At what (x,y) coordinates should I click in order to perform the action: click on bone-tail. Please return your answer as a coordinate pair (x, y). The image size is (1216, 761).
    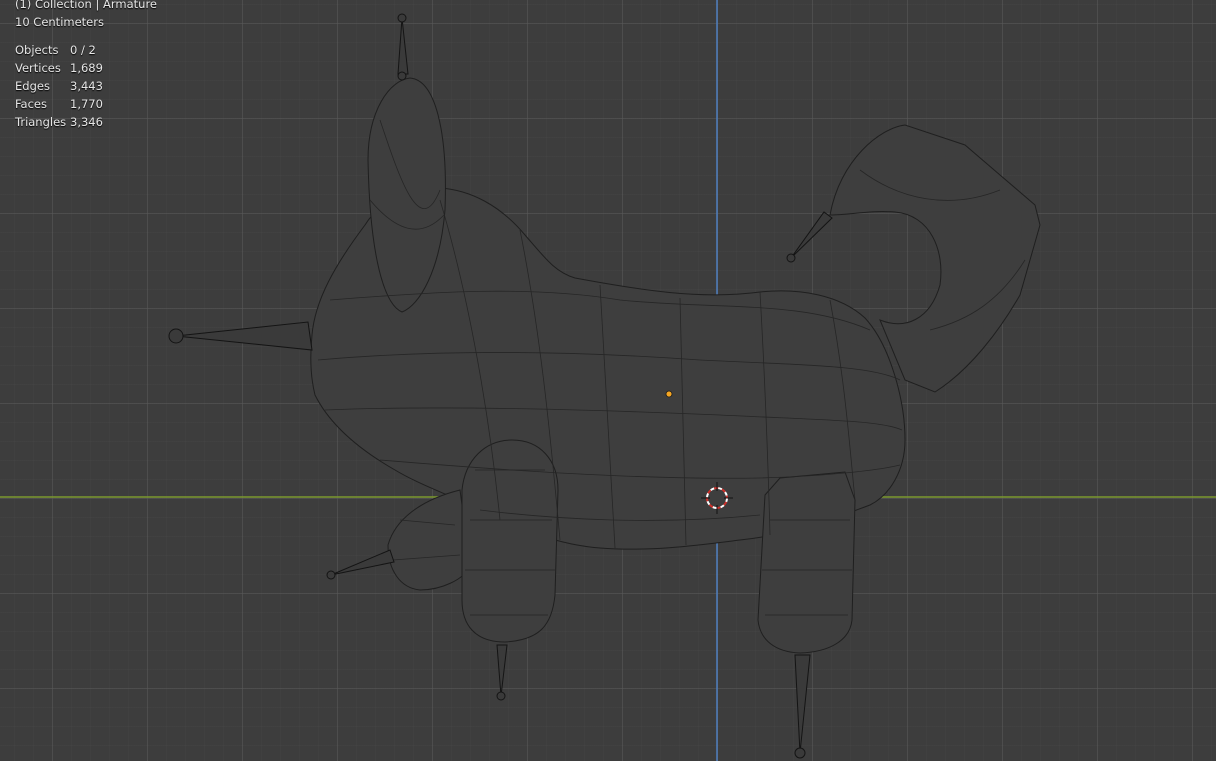
    Looking at the image, I should click on (811, 235).